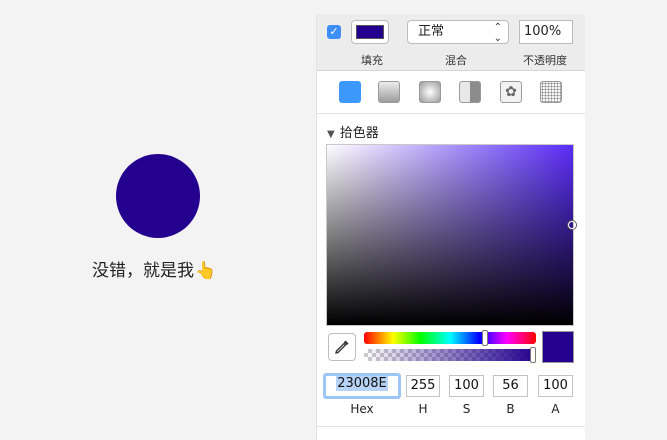 This screenshot has height=440, width=667. What do you see at coordinates (511, 92) in the screenshot?
I see `pattern-fill-icon: ✿` at bounding box center [511, 92].